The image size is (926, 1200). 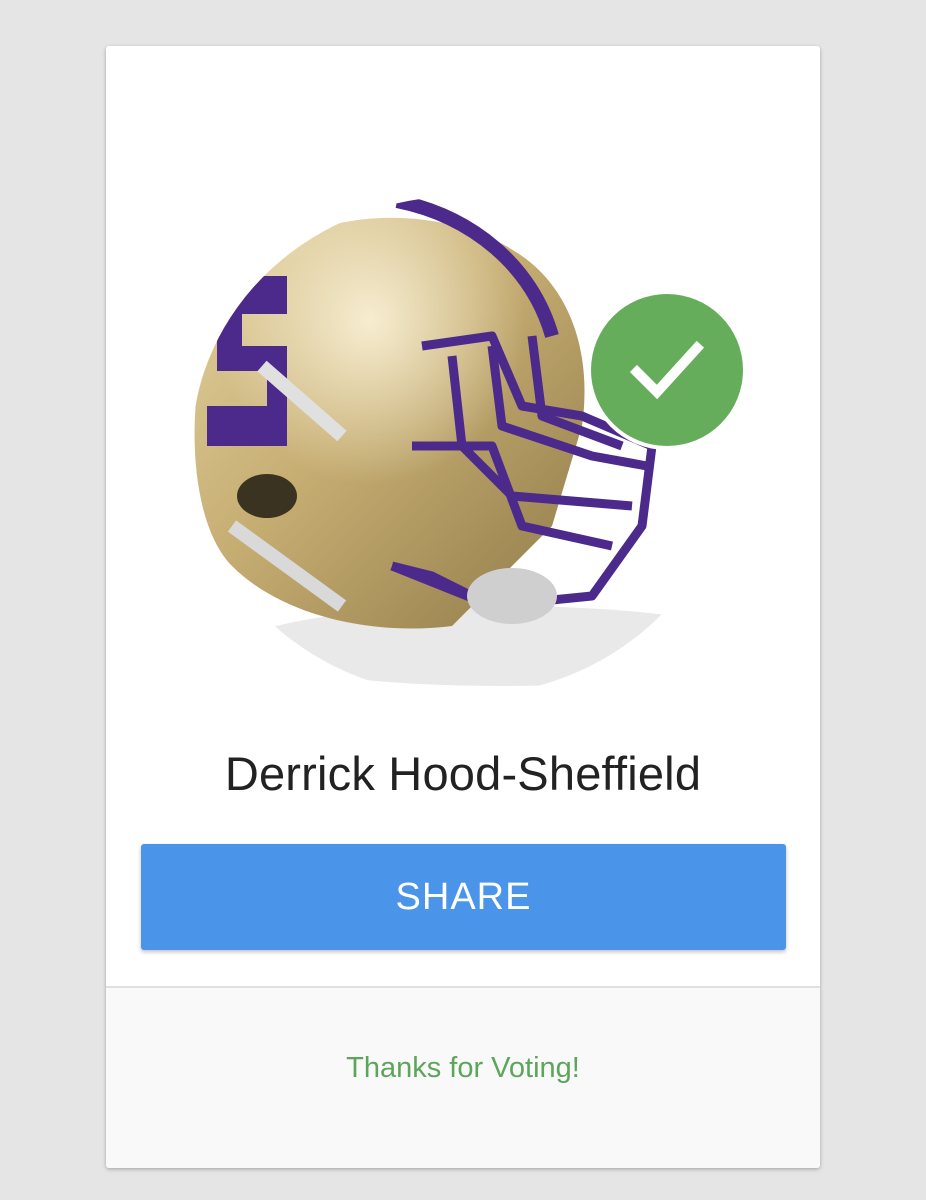 I want to click on voted-badge, so click(x=667, y=370).